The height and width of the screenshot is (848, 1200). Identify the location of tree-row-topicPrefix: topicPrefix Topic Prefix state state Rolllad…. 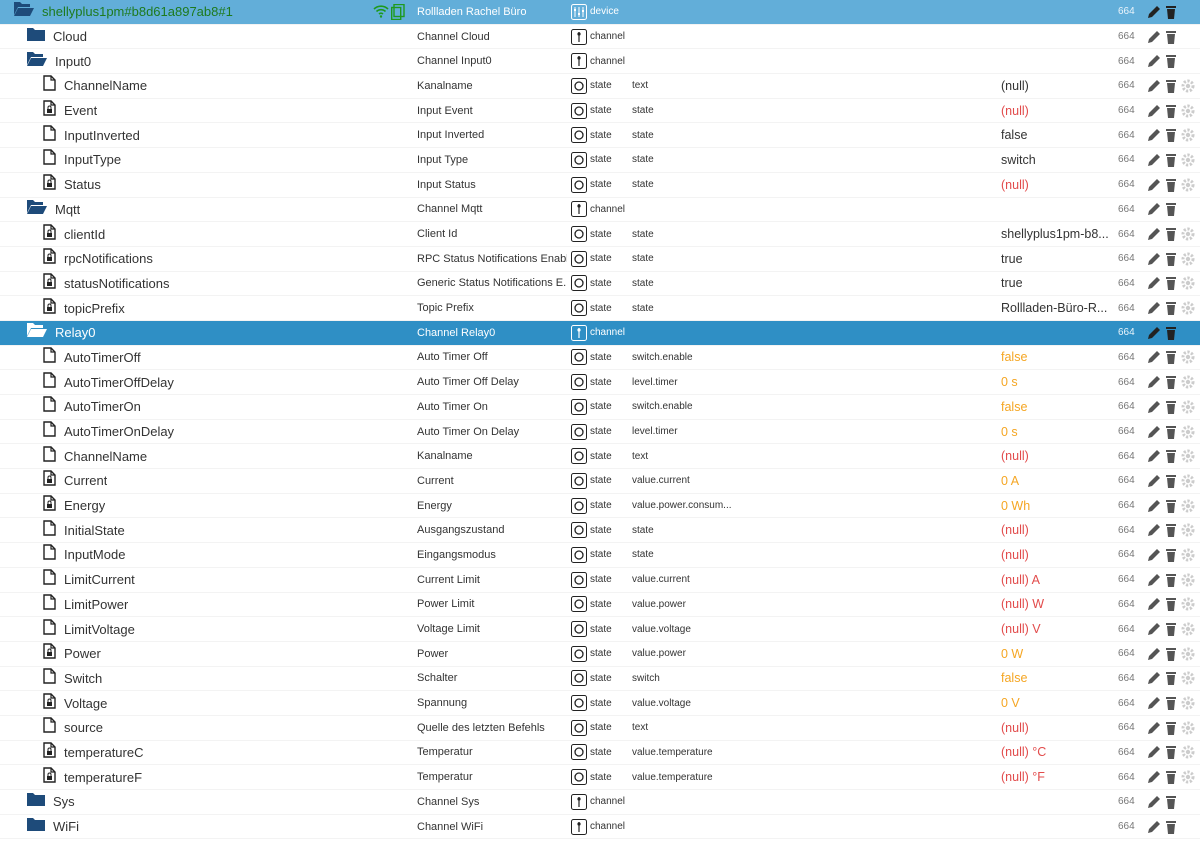
(600, 308).